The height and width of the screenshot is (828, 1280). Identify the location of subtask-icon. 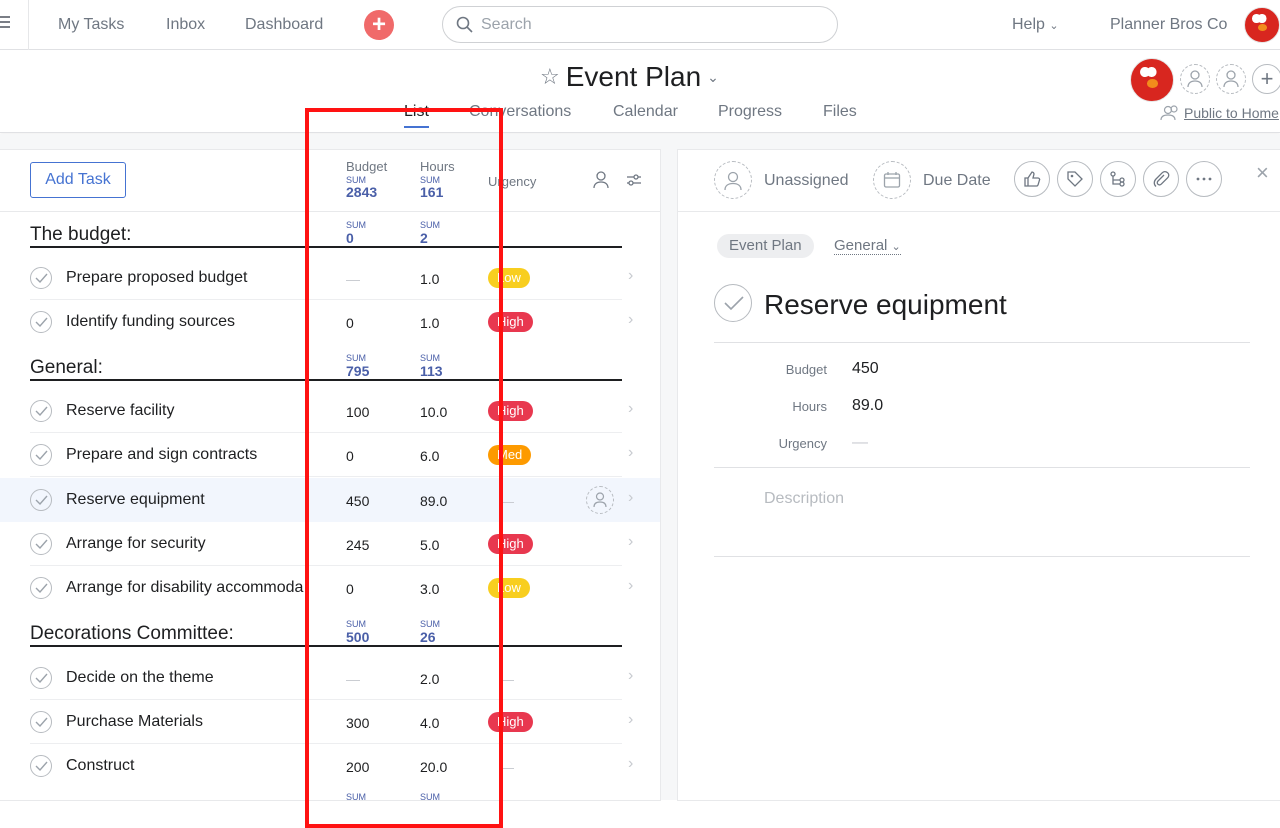
(1117, 179).